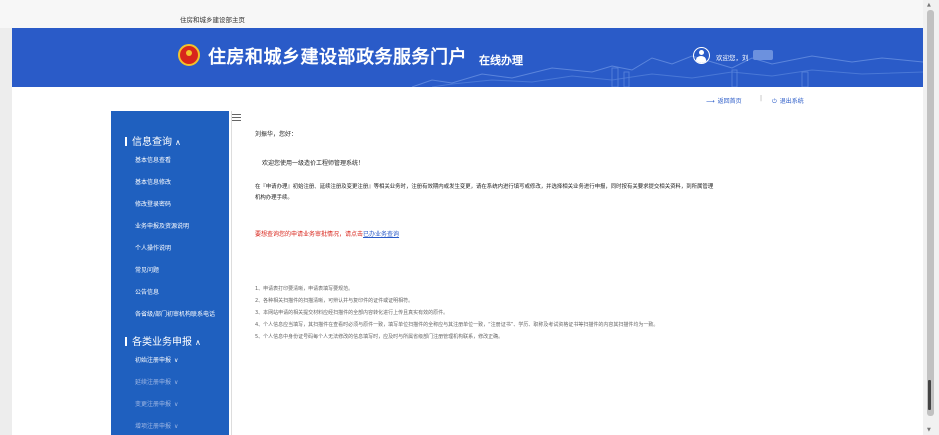 Image resolution: width=939 pixels, height=435 pixels. I want to click on scrollbar-thumb, so click(930, 213).